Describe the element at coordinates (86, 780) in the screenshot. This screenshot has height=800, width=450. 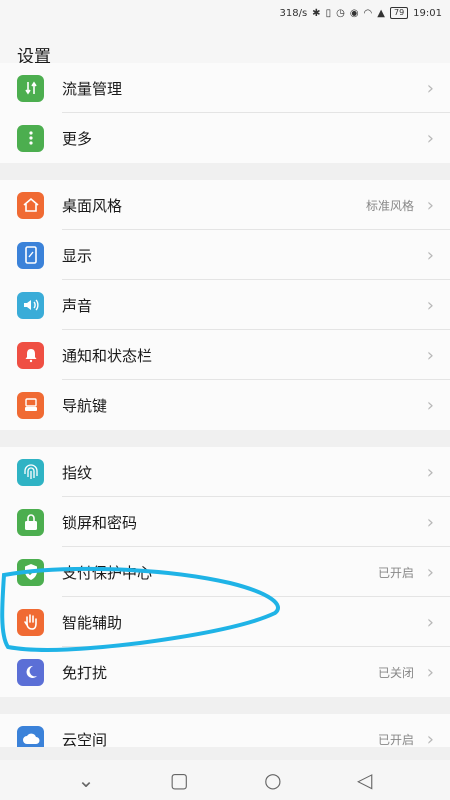
I see `chevron-down-icon: ⌄` at that location.